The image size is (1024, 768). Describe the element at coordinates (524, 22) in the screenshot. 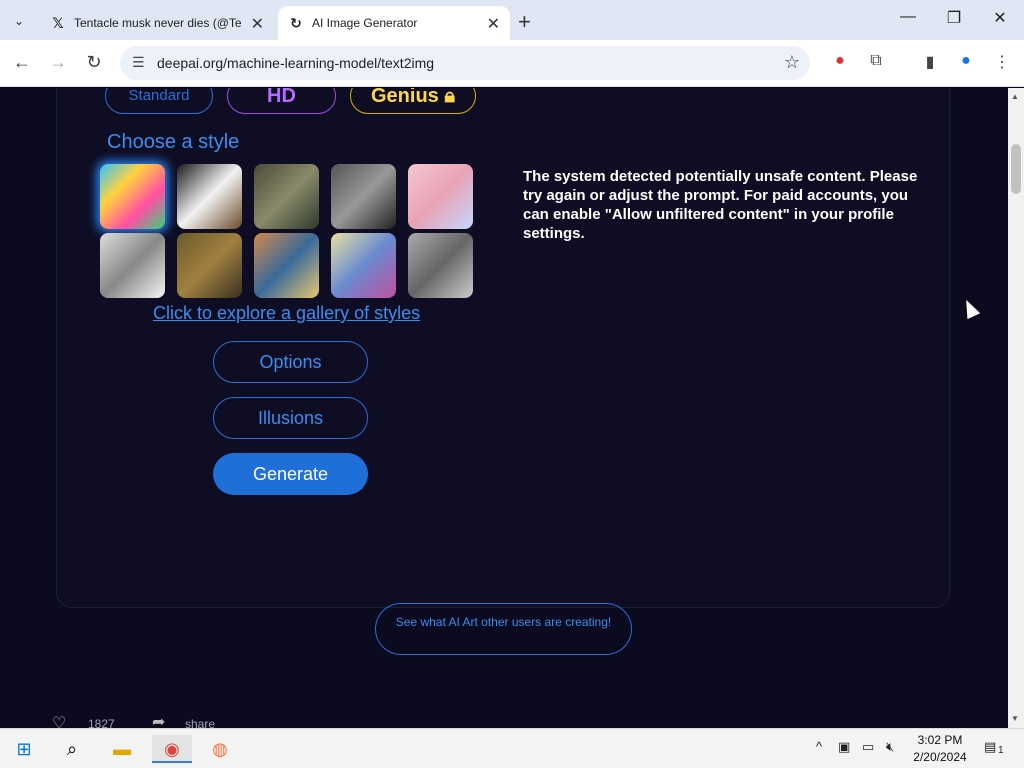

I see `new-tab-button: +` at that location.